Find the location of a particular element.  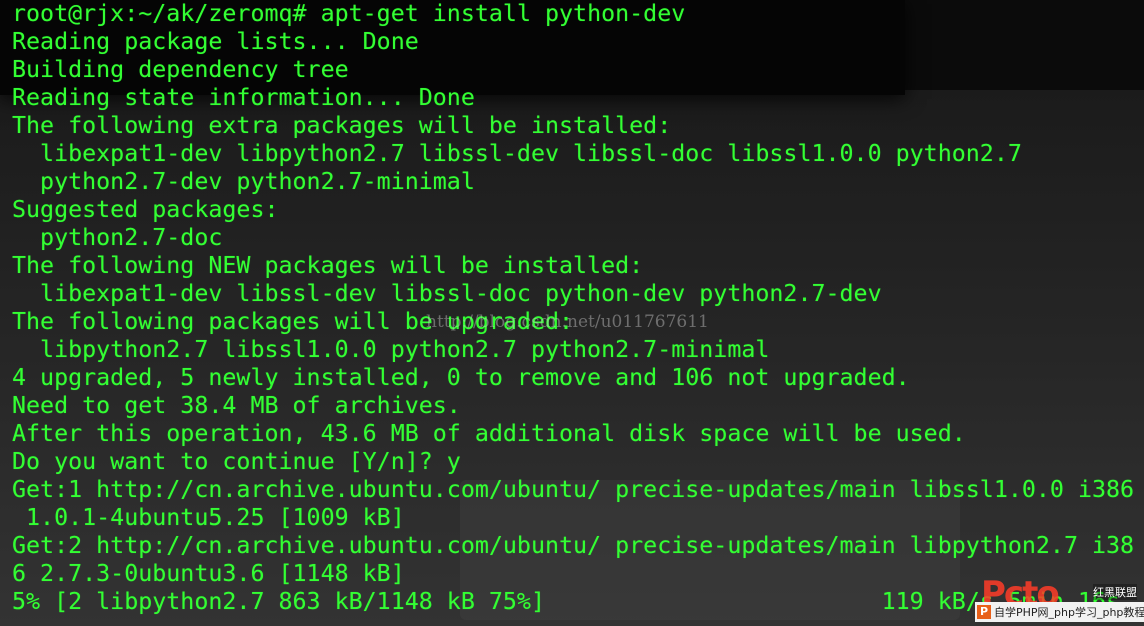

shell-command: apt-get install python-dev is located at coordinates (503, 13).